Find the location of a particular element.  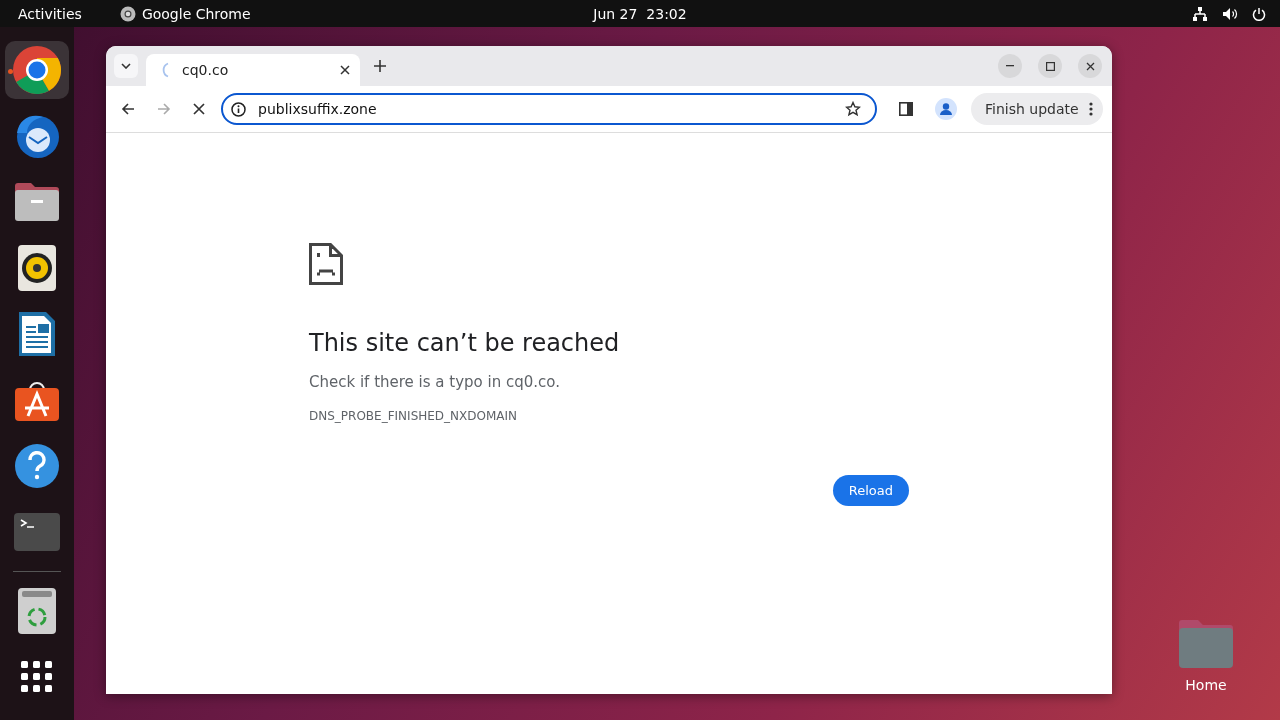

document-icon is located at coordinates (37, 334).